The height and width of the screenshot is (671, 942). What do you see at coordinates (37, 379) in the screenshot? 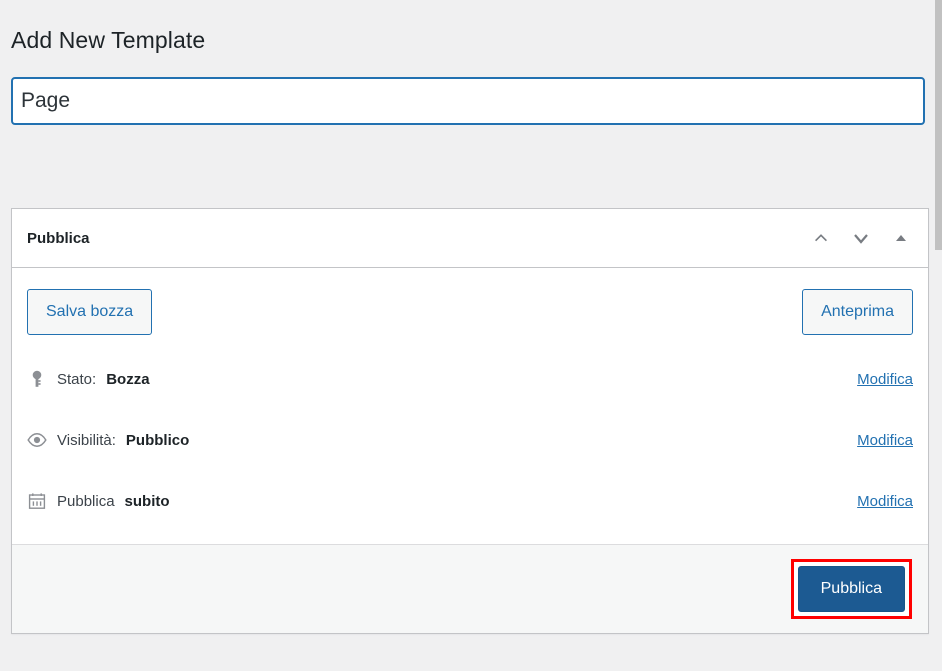
I see `post-status-pin-icon` at bounding box center [37, 379].